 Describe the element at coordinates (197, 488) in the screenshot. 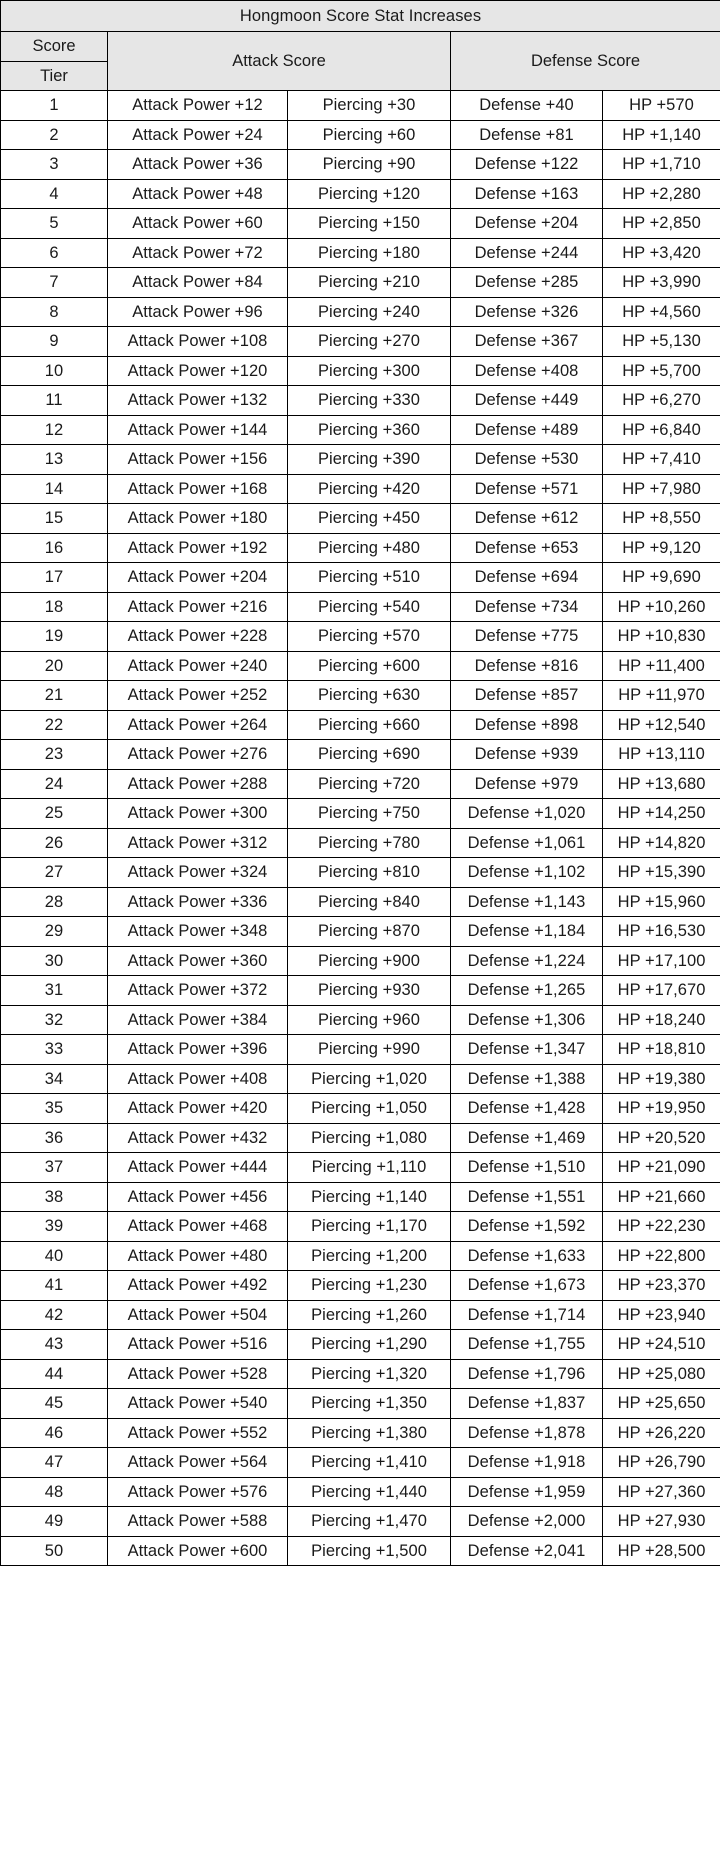

I see `cell-attack-power: Attack Power +168` at that location.